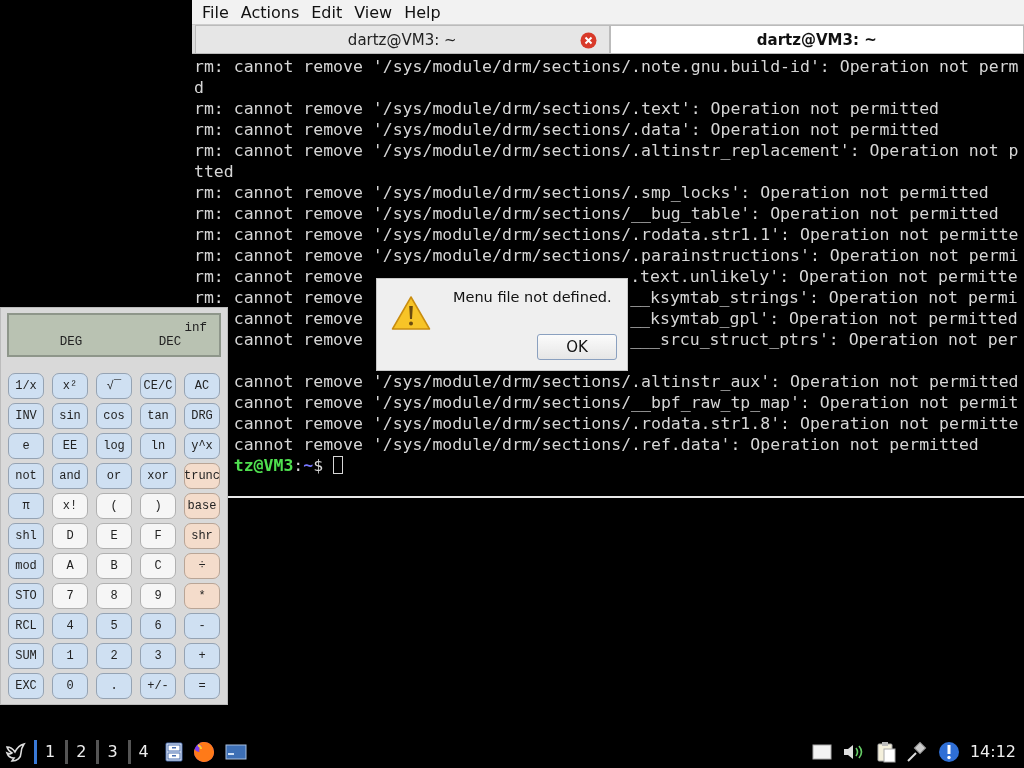 The height and width of the screenshot is (768, 1024). What do you see at coordinates (70, 386) in the screenshot?
I see `calculator-key: x²` at bounding box center [70, 386].